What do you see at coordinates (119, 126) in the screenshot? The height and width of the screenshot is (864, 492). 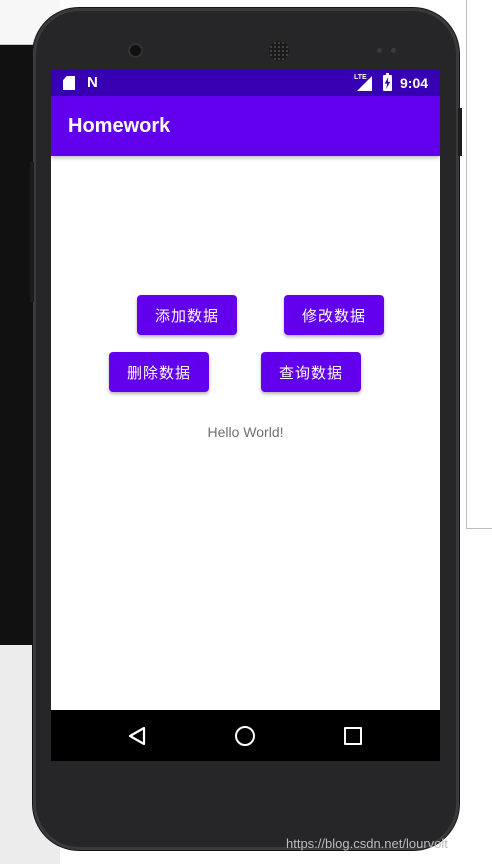 I see `app-title: Homework` at bounding box center [119, 126].